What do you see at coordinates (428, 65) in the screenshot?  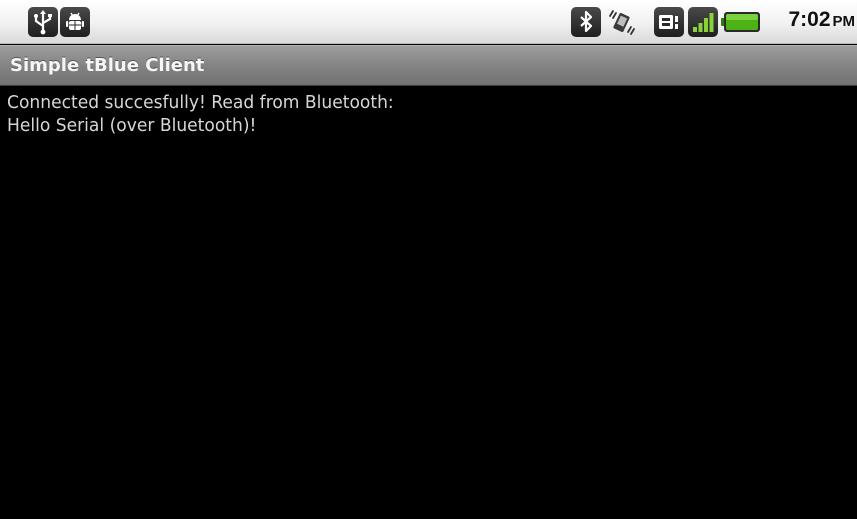 I see `app-title-bar: Simple tBlue Client` at bounding box center [428, 65].